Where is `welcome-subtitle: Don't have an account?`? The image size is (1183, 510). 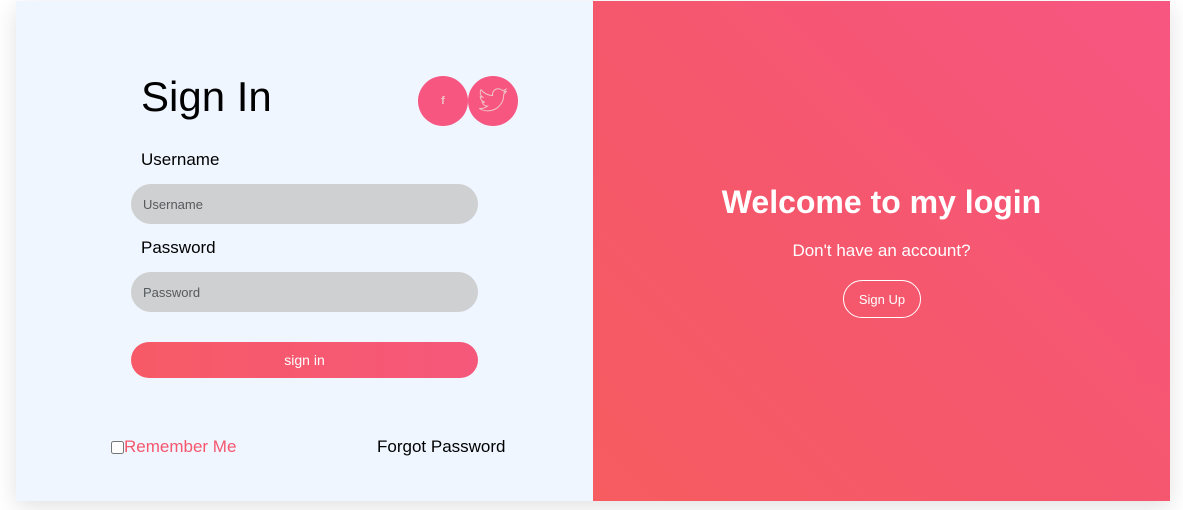 welcome-subtitle: Don't have an account? is located at coordinates (881, 250).